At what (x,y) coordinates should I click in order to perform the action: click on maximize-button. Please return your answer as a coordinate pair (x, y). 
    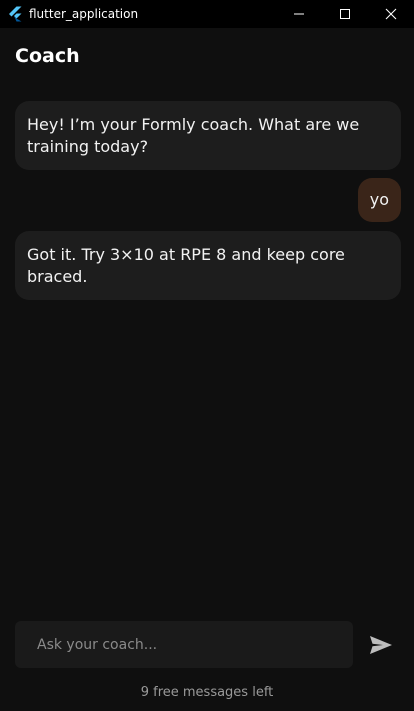
    Looking at the image, I should click on (345, 14).